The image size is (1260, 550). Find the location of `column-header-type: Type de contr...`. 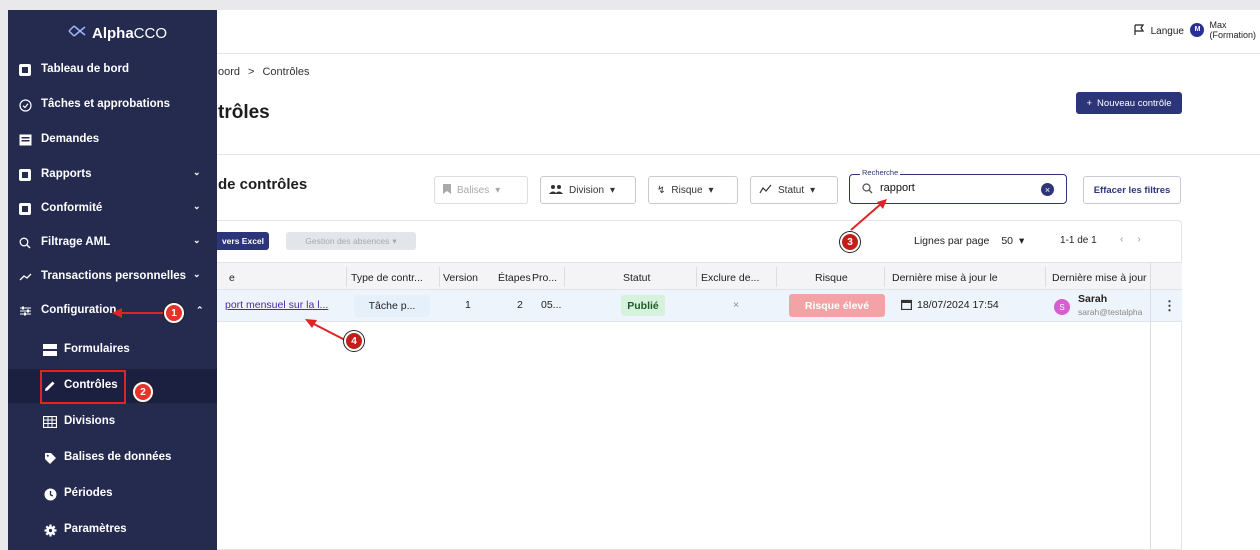

column-header-type: Type de contr... is located at coordinates (387, 278).